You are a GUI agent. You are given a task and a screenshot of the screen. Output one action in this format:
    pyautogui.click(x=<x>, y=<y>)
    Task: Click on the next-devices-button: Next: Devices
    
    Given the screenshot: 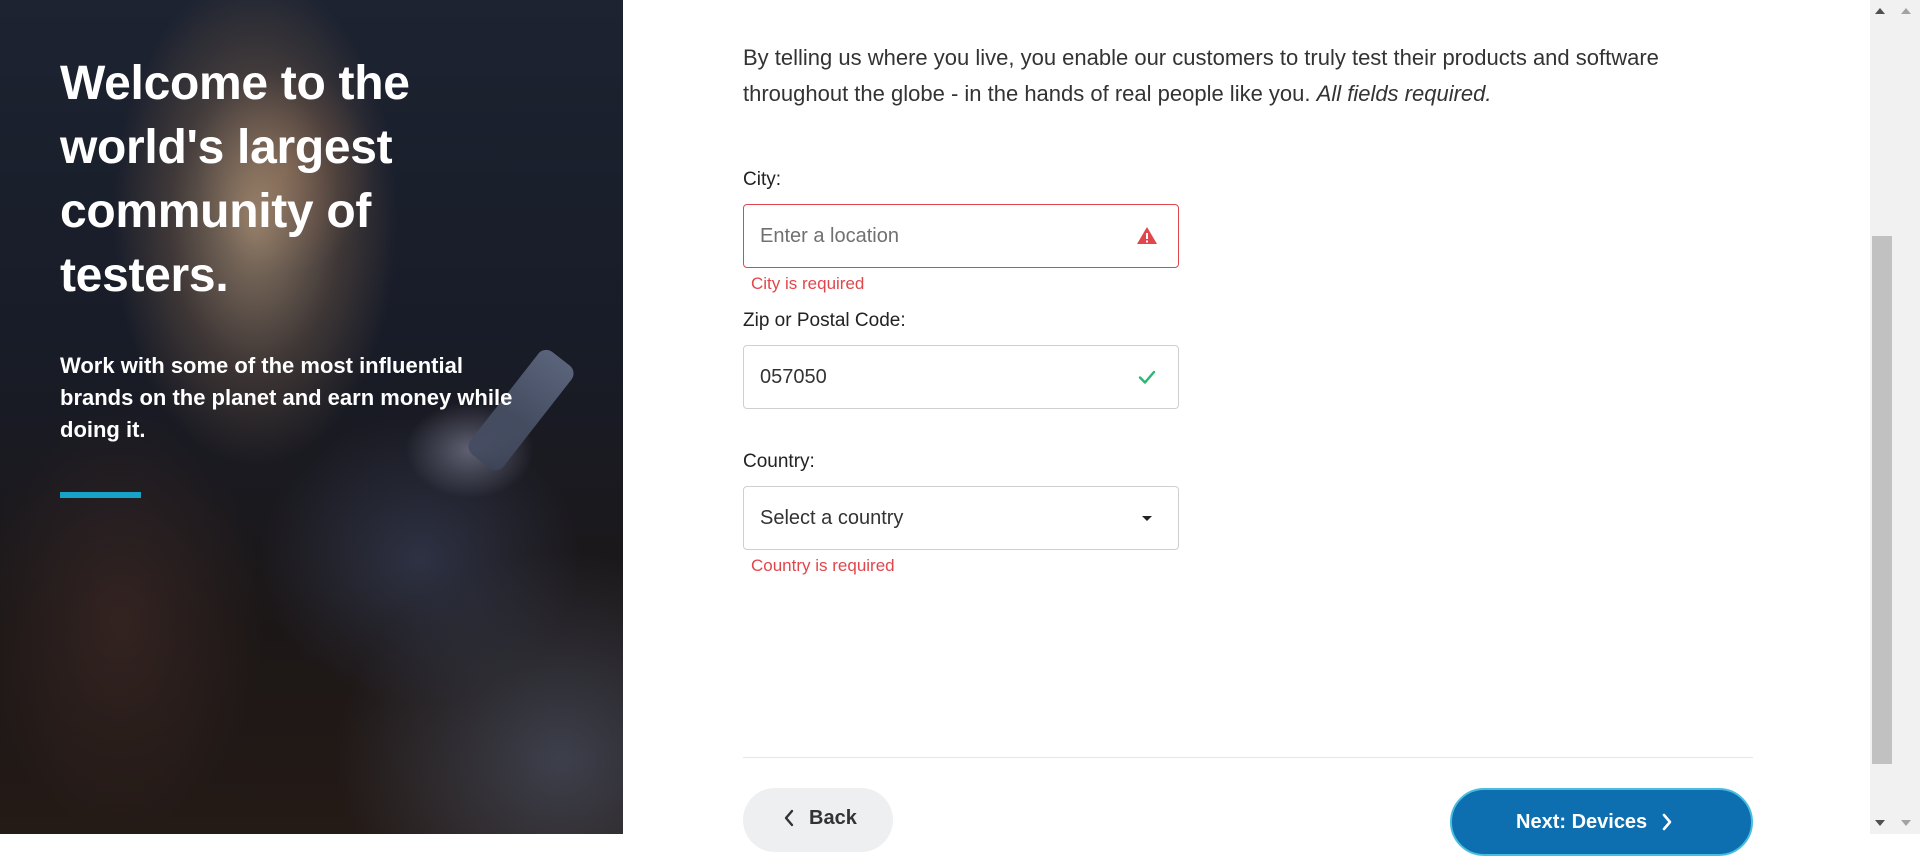 What is the action you would take?
    pyautogui.click(x=1601, y=822)
    